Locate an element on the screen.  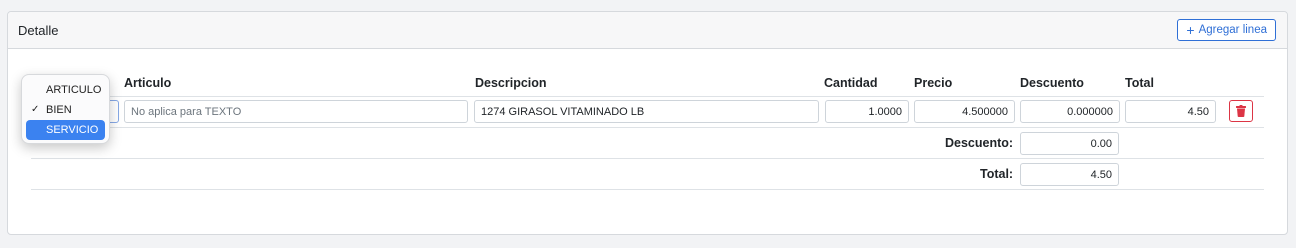
col-header-articulo: Articulo is located at coordinates (148, 83).